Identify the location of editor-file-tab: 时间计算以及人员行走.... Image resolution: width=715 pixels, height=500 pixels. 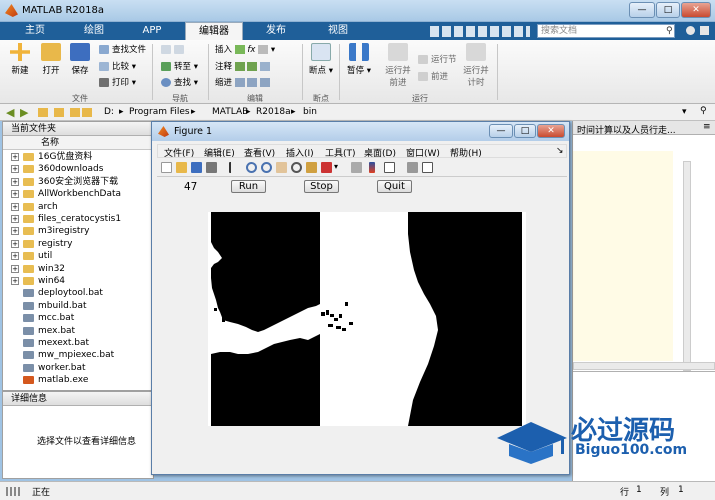
(637, 129).